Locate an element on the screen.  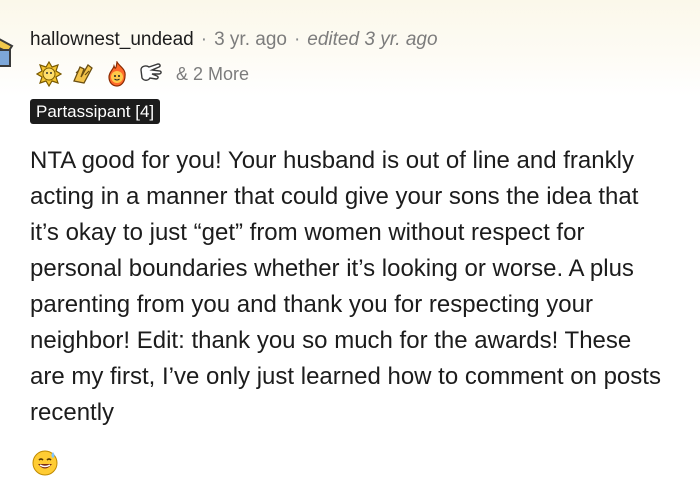
edited-timestamp: edited 3 yr. ago is located at coordinates (372, 39).